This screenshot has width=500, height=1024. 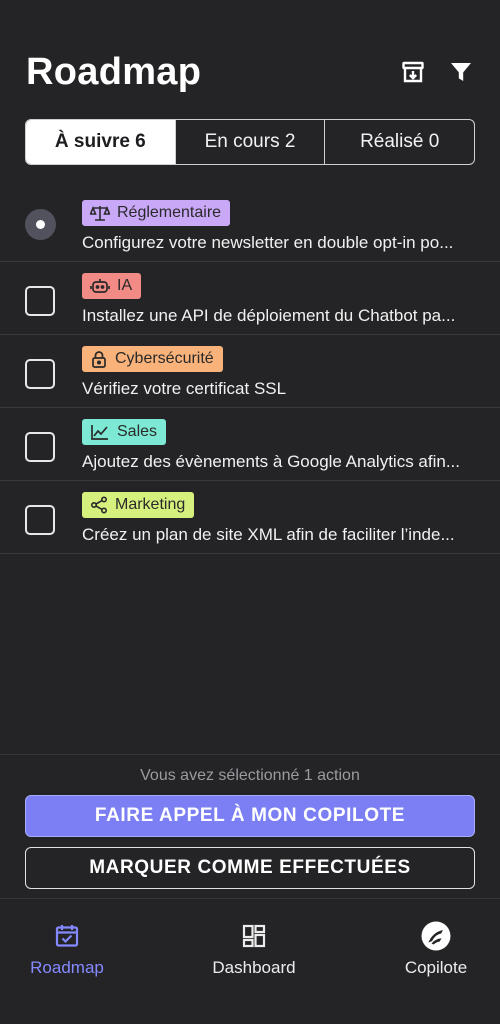 What do you see at coordinates (99, 359) in the screenshot?
I see `lock-icon` at bounding box center [99, 359].